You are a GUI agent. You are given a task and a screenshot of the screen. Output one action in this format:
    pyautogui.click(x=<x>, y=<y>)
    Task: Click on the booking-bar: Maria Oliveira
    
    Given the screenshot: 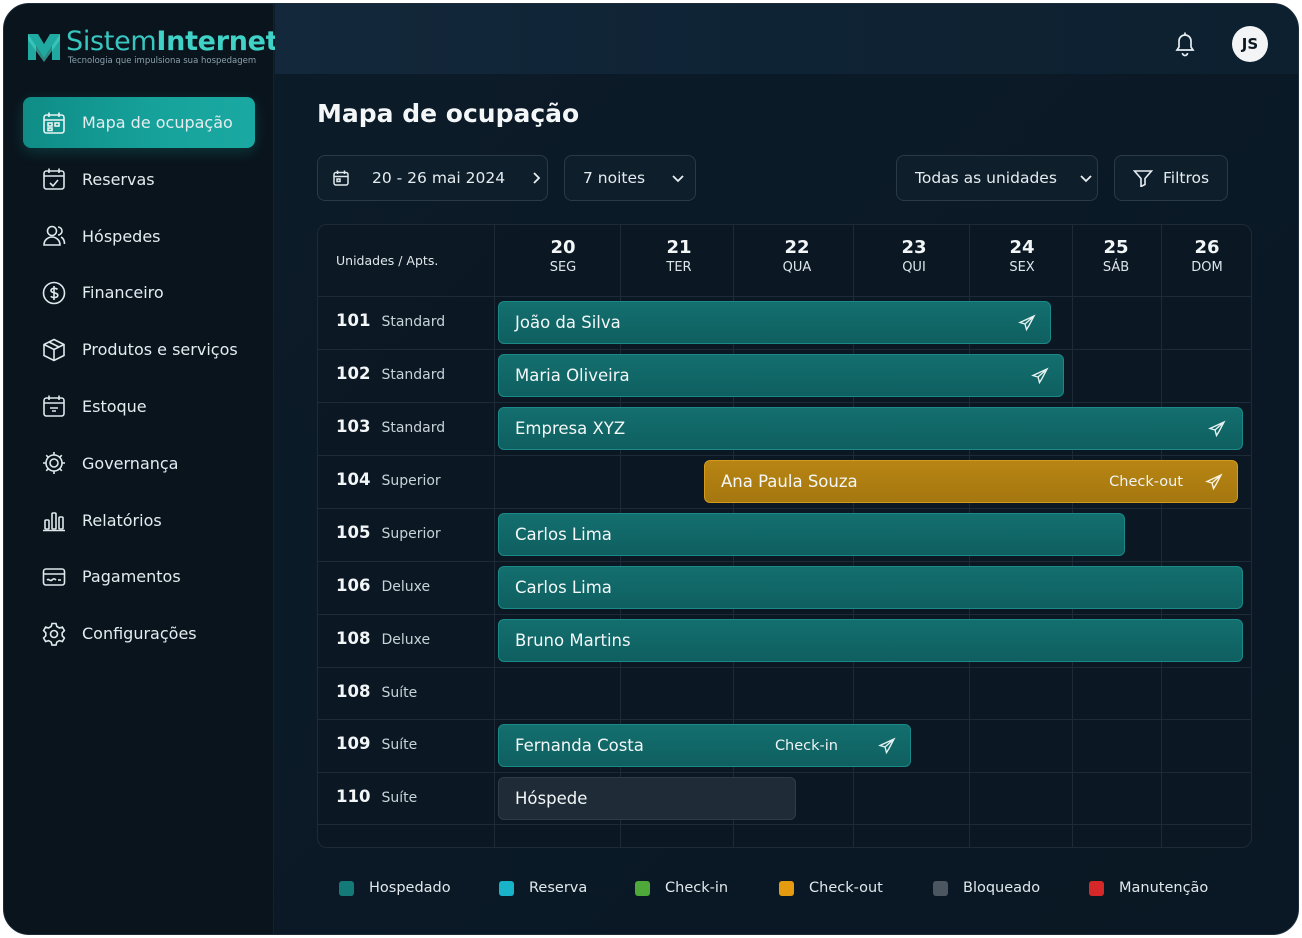 What is the action you would take?
    pyautogui.click(x=781, y=375)
    